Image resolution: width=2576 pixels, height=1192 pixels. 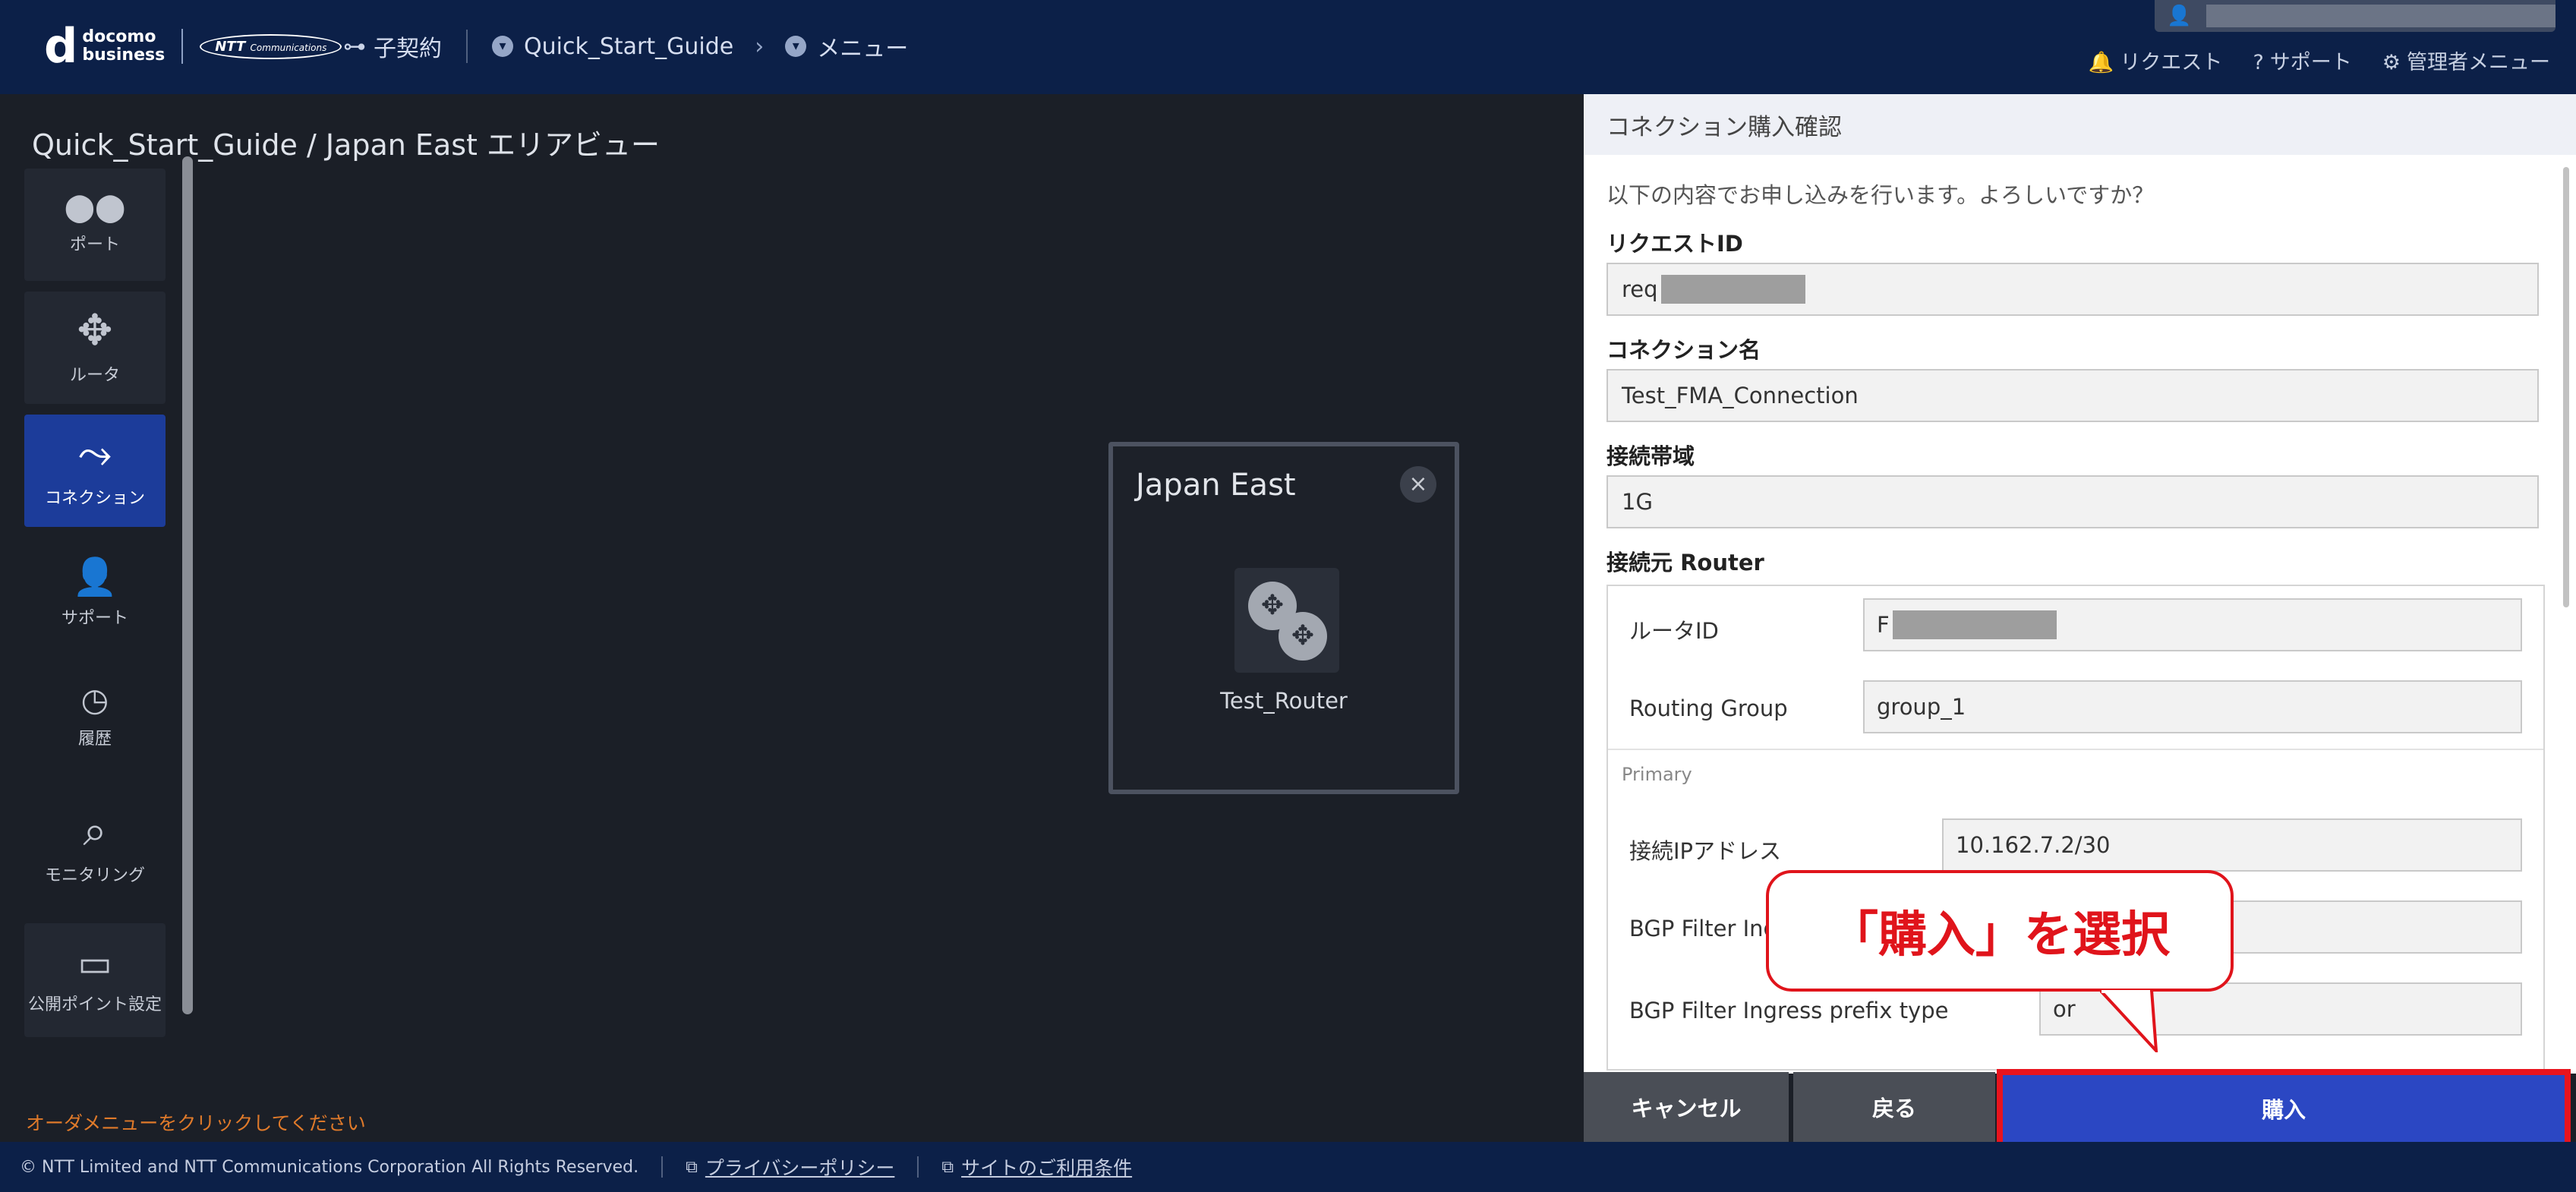 What do you see at coordinates (2072, 501) in the screenshot?
I see `bandwidth-field: 1G` at bounding box center [2072, 501].